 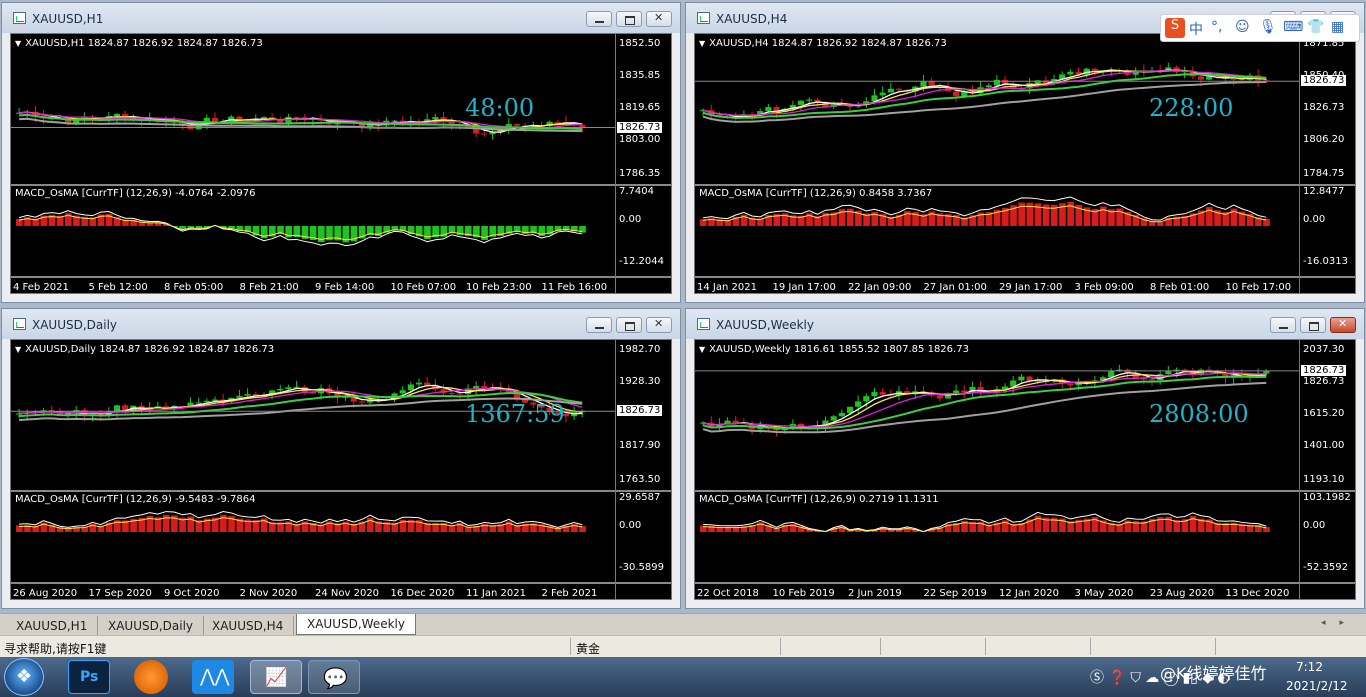 I want to click on time-axis-tick: 3 May 2020, so click(x=1104, y=593).